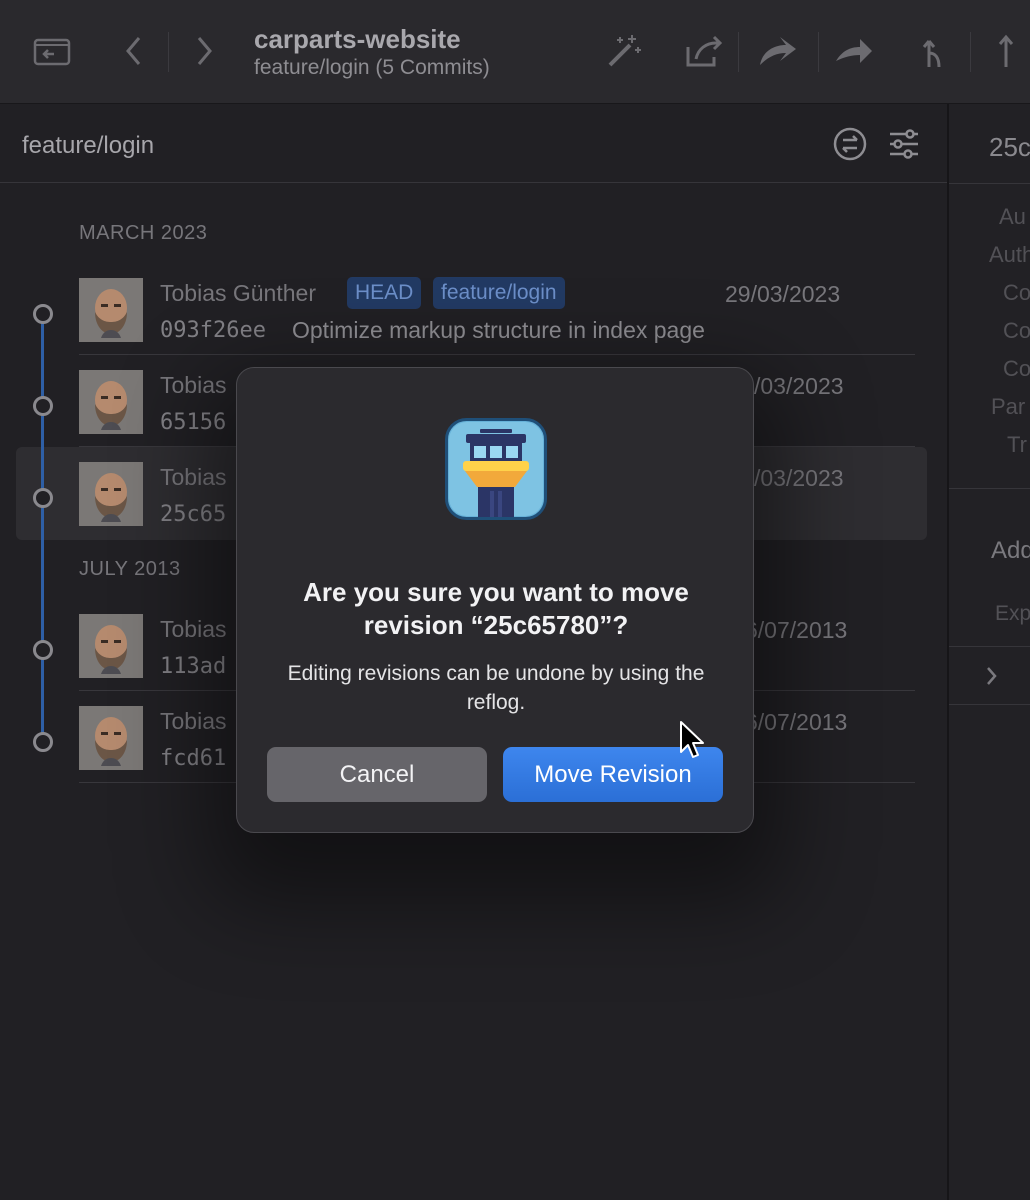  I want to click on head-tag: HEAD, so click(384, 293).